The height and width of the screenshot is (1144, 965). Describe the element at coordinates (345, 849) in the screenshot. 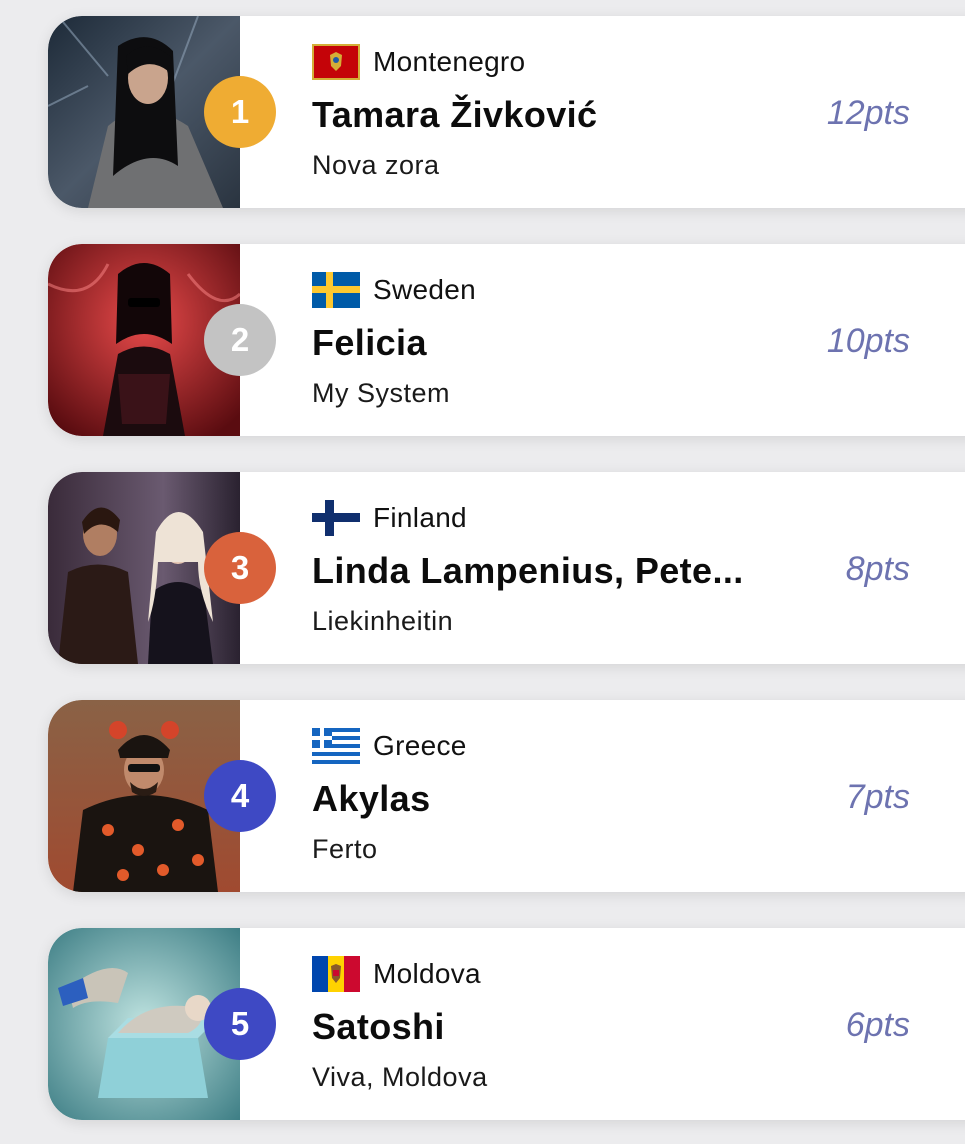

I see `song-title: Ferto` at that location.